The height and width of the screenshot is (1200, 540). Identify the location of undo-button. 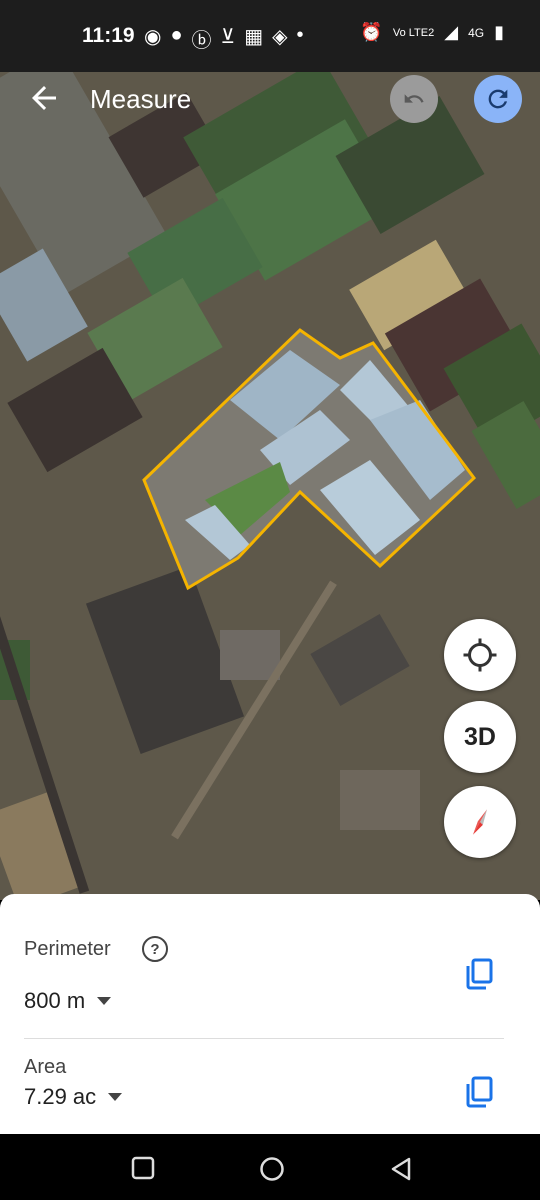
(414, 99).